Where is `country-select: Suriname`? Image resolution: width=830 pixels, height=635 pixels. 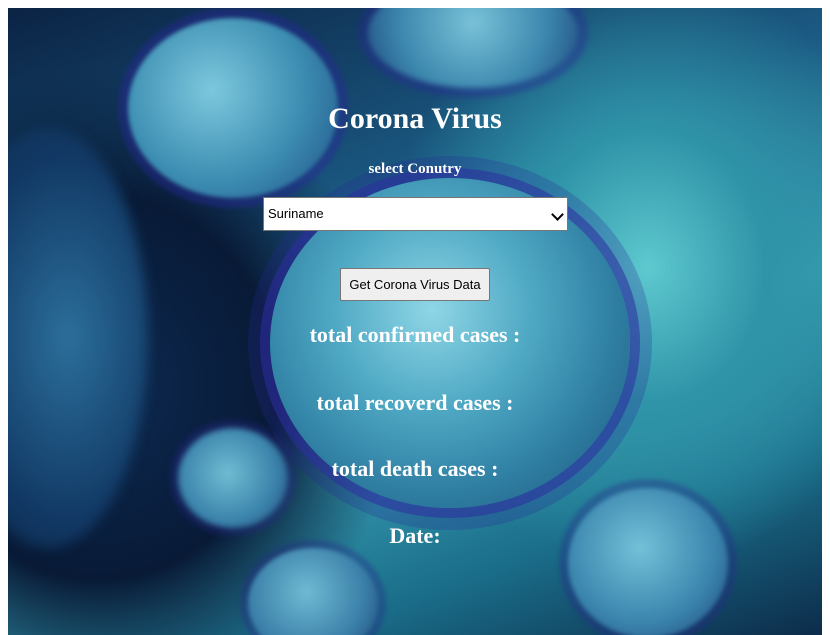 country-select: Suriname is located at coordinates (415, 214).